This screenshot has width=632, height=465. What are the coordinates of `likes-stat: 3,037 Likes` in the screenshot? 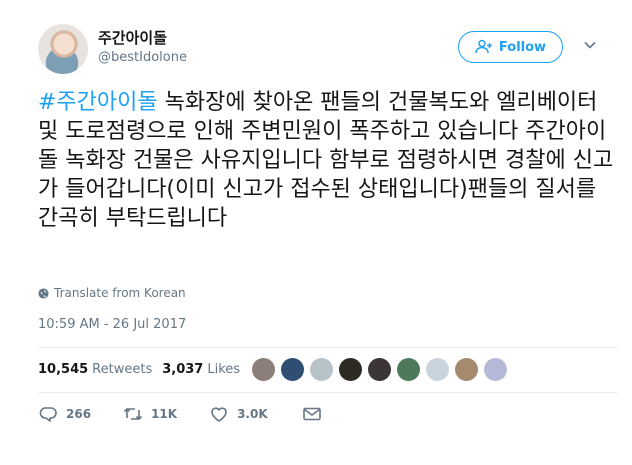 It's located at (201, 369).